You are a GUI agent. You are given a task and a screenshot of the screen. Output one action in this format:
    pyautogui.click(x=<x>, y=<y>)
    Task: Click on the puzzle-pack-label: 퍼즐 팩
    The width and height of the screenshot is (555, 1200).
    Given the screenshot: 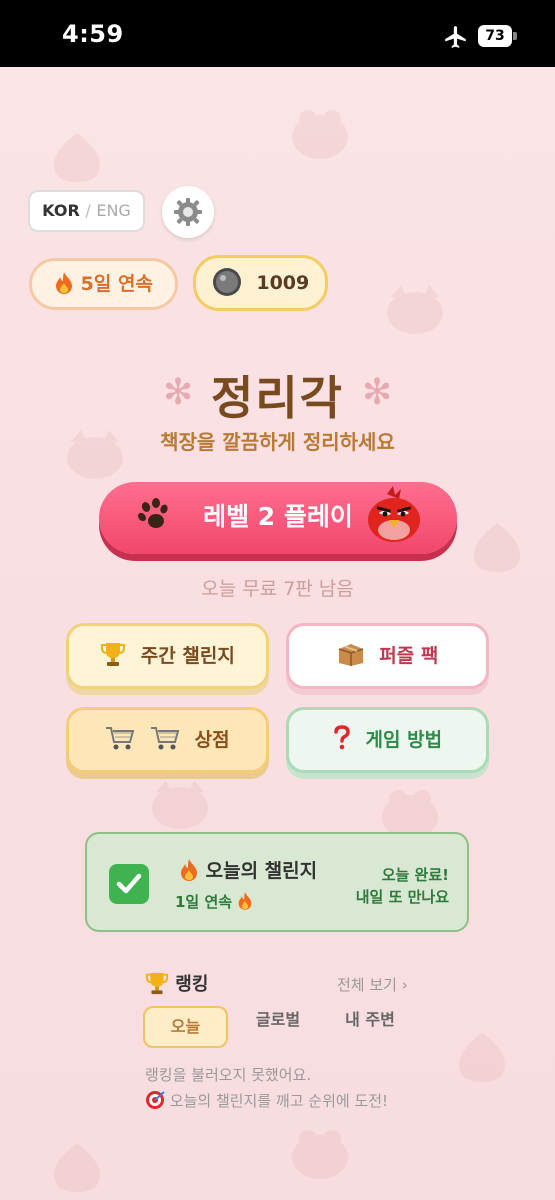 What is the action you would take?
    pyautogui.click(x=409, y=656)
    